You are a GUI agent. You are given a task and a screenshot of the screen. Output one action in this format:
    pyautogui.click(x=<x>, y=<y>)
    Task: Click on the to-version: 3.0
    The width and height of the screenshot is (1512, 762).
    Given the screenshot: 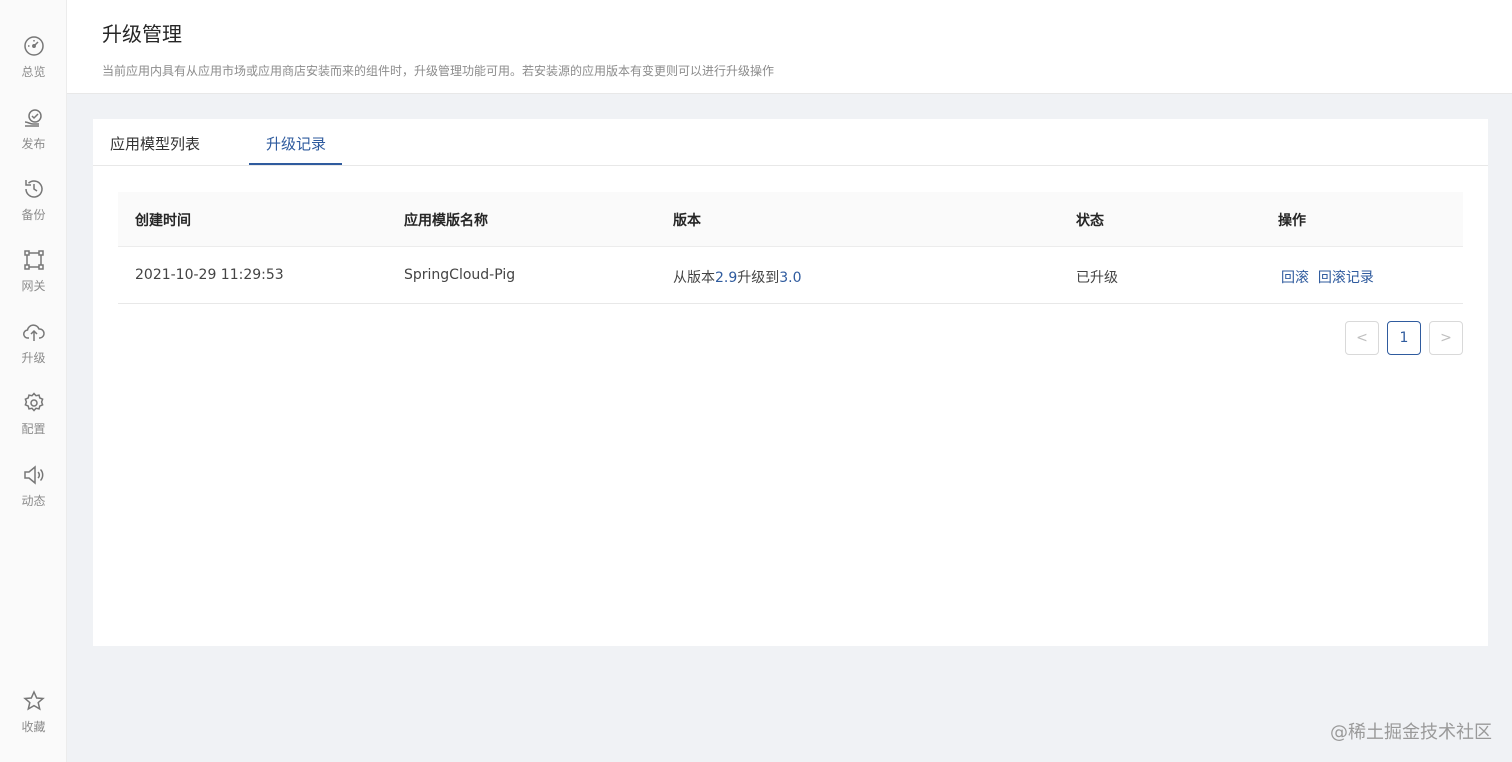 What is the action you would take?
    pyautogui.click(x=790, y=278)
    